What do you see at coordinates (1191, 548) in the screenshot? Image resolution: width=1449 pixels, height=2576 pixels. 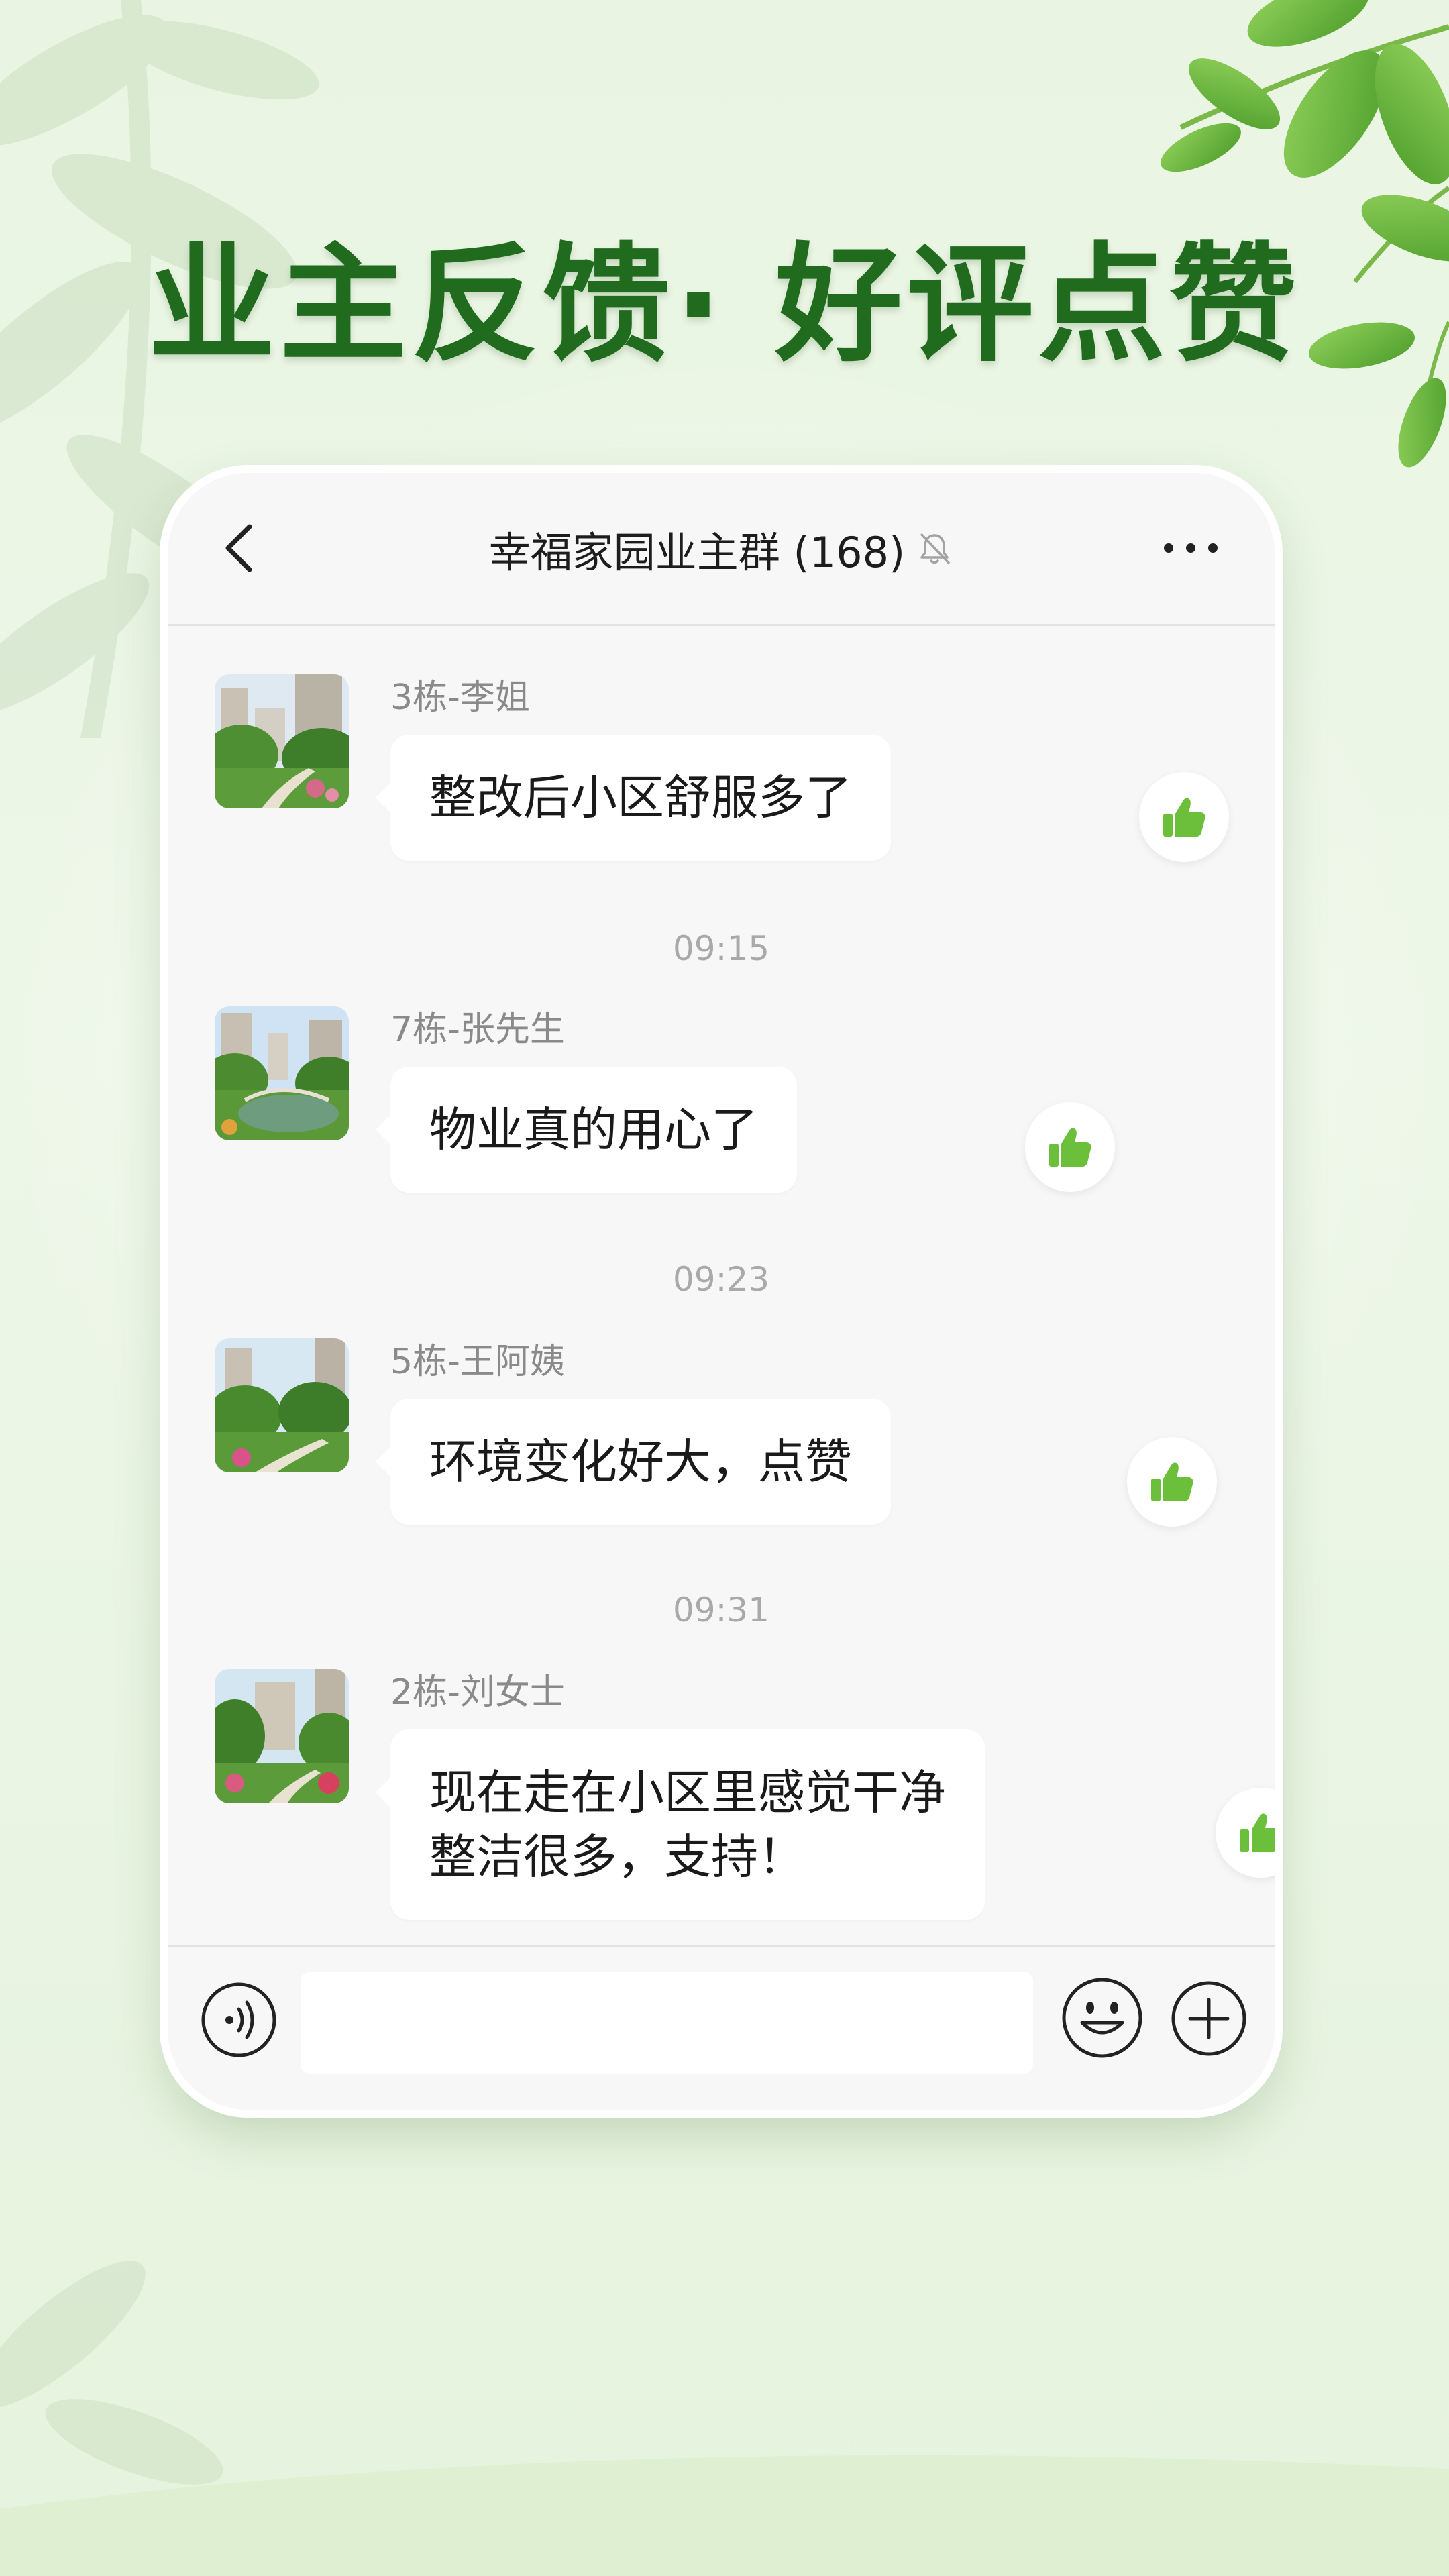 I see `more-dots-icon` at bounding box center [1191, 548].